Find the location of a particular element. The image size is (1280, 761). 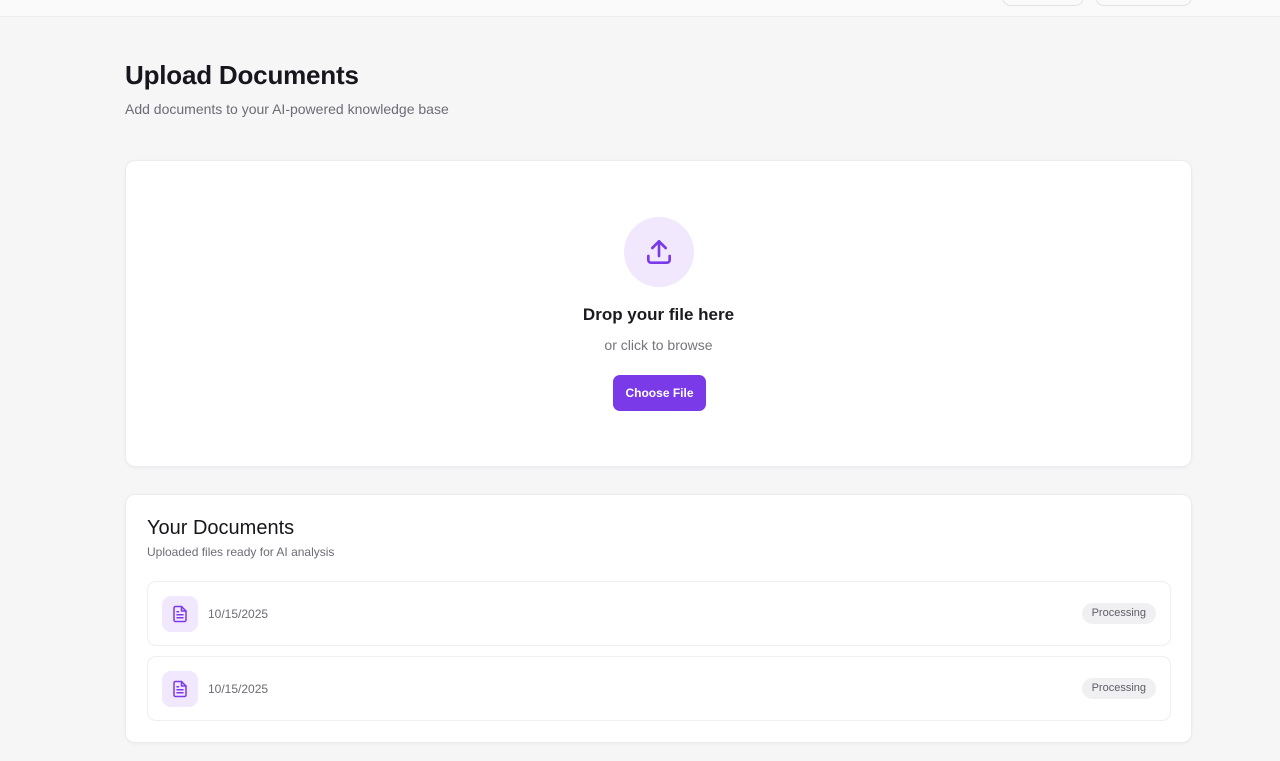

dropzone-subtitle: or click to browse is located at coordinates (658, 345).